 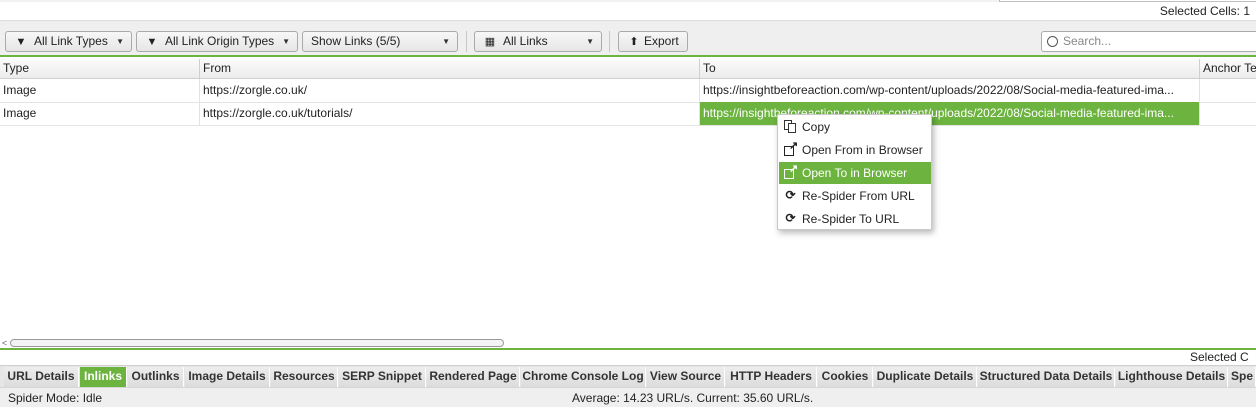 I want to click on link-types-dropdown: ▼ All Link Types ▼, so click(x=68, y=41).